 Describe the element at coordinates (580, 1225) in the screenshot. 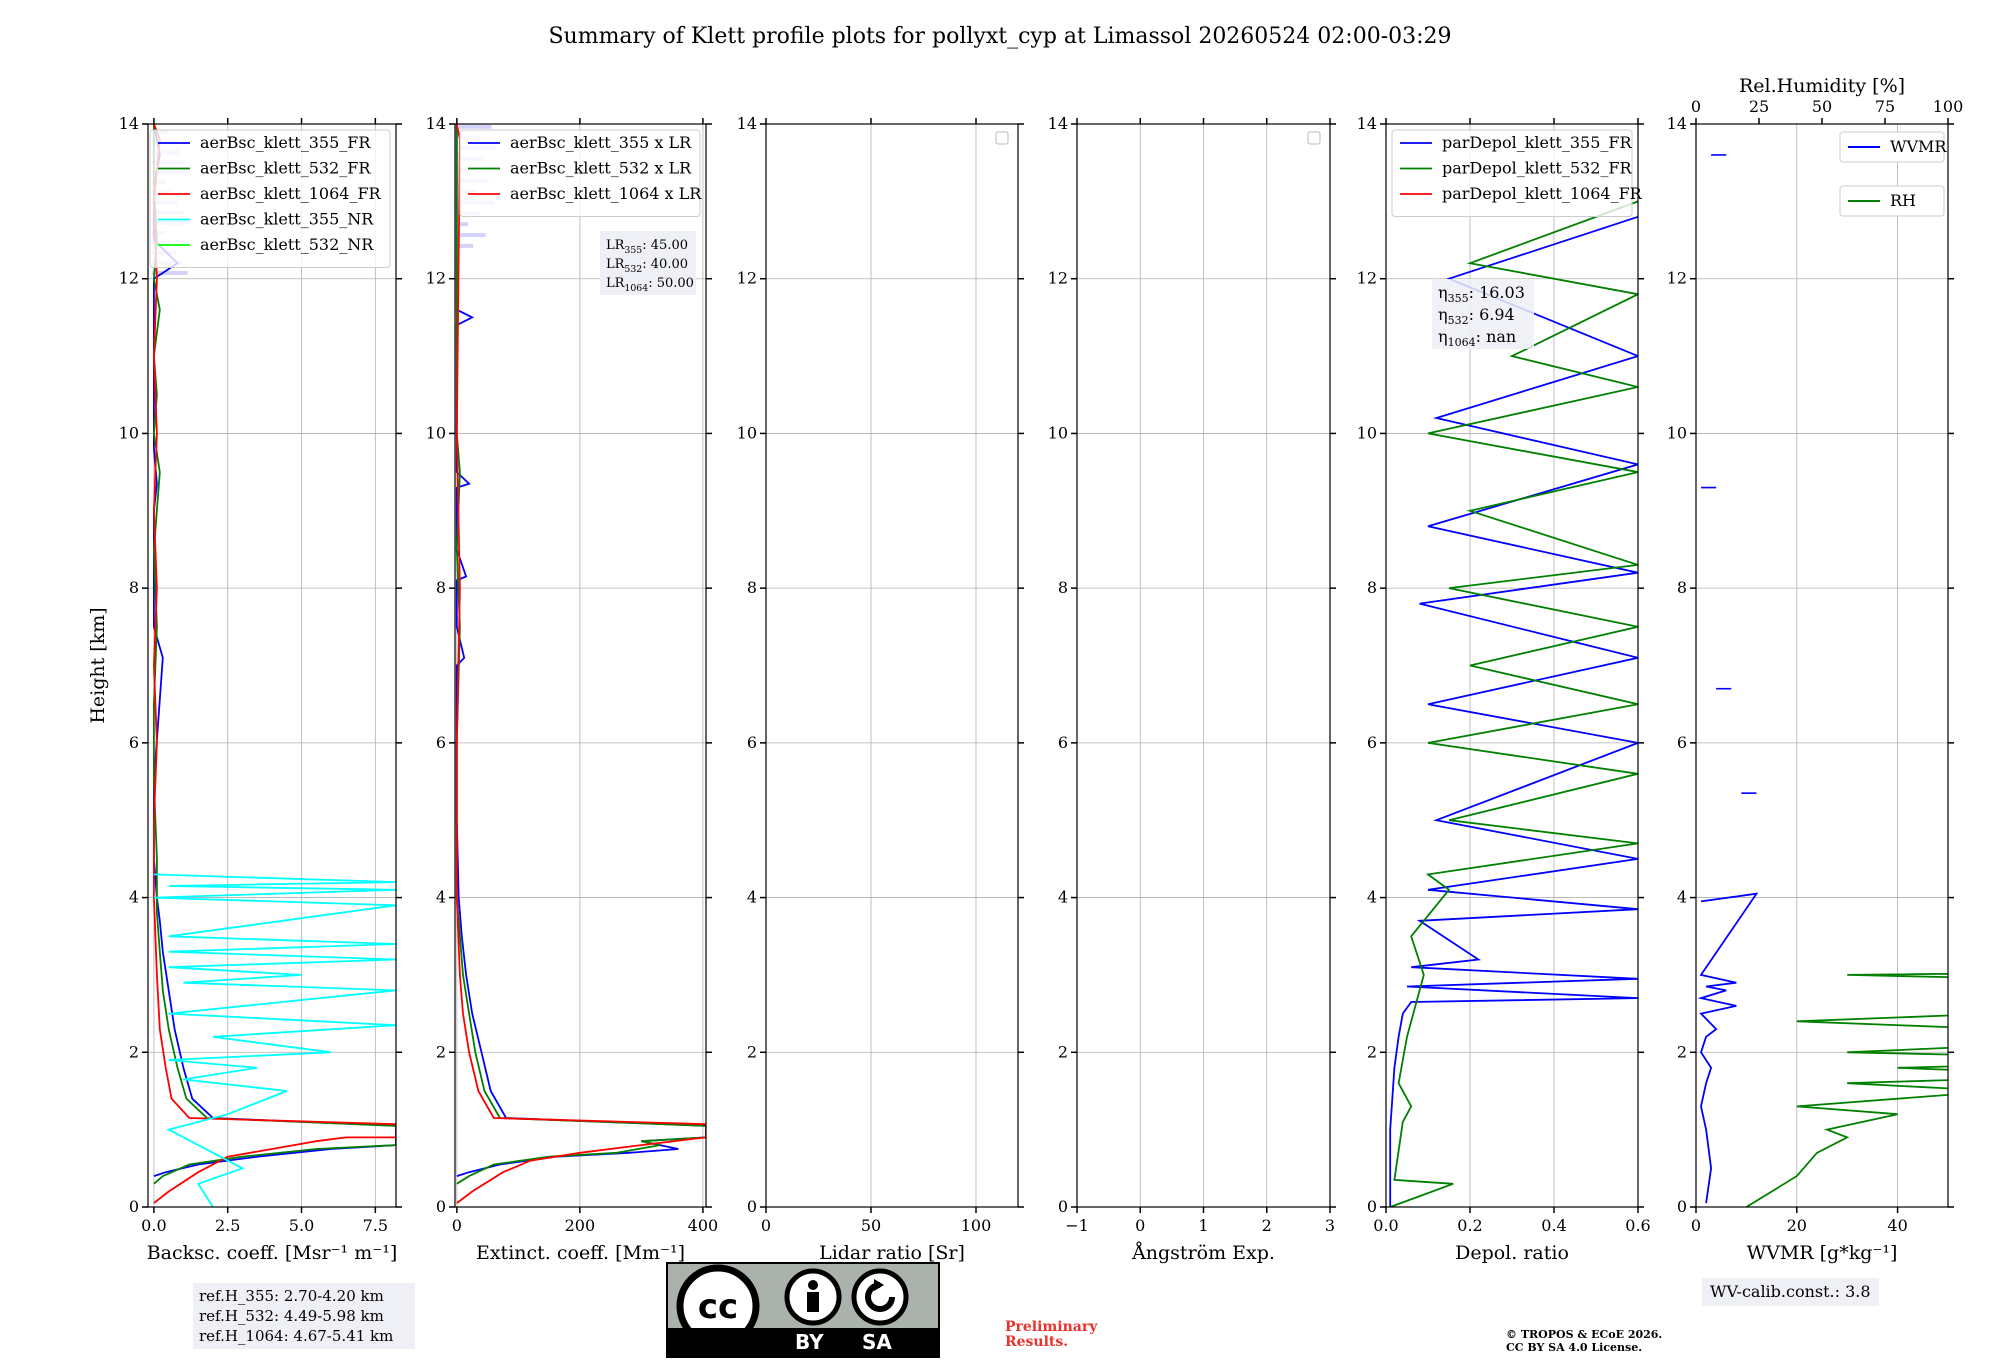

I see `x-tick-label: 200` at that location.